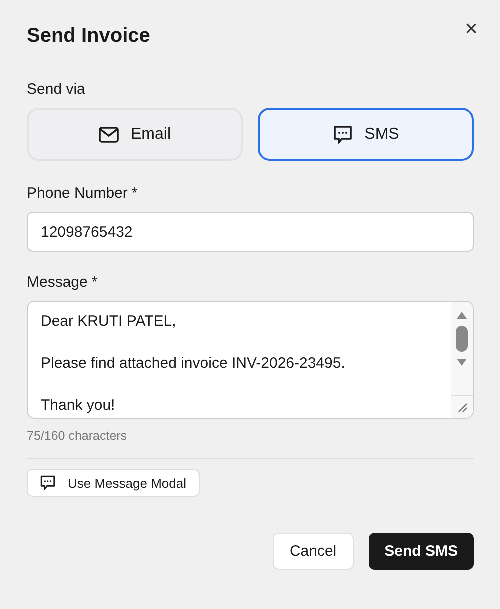 Image resolution: width=500 pixels, height=609 pixels. Describe the element at coordinates (462, 315) in the screenshot. I see `scroll-up-icon` at that location.